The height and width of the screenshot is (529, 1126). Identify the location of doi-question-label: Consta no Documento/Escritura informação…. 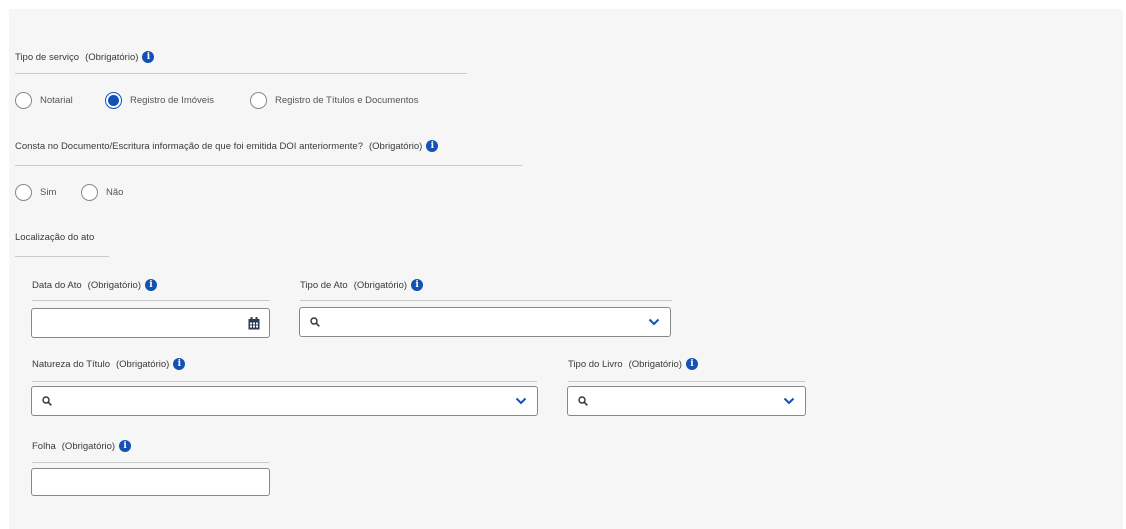
(227, 146).